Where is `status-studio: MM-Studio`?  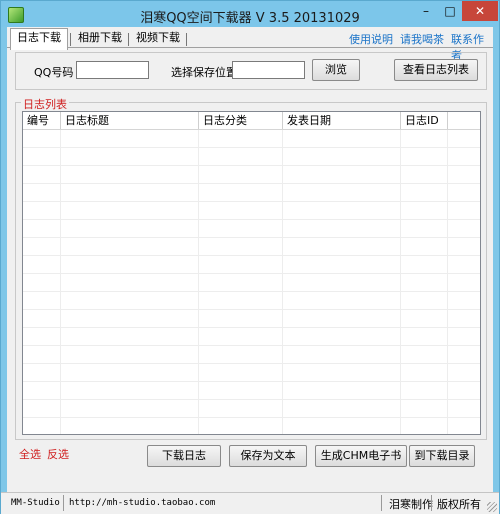 status-studio: MM-Studio is located at coordinates (35, 503).